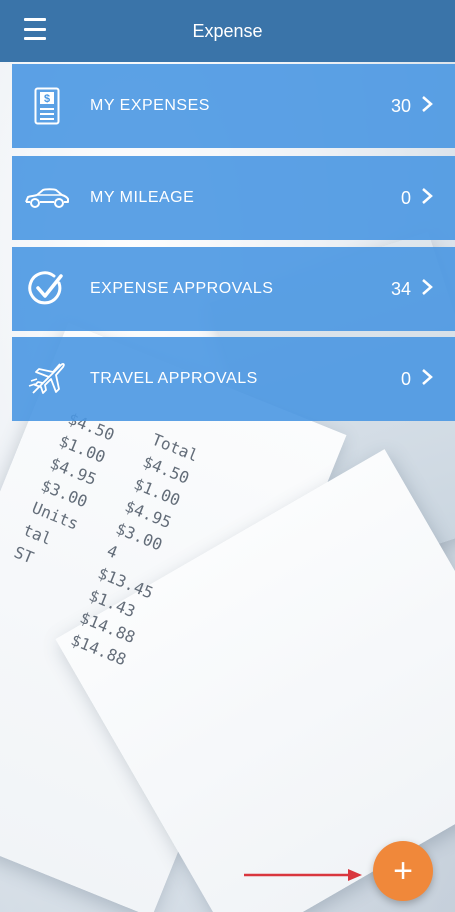  I want to click on menu-item-travel-approvals: TRAVEL APPROVALS 0, so click(233, 379).